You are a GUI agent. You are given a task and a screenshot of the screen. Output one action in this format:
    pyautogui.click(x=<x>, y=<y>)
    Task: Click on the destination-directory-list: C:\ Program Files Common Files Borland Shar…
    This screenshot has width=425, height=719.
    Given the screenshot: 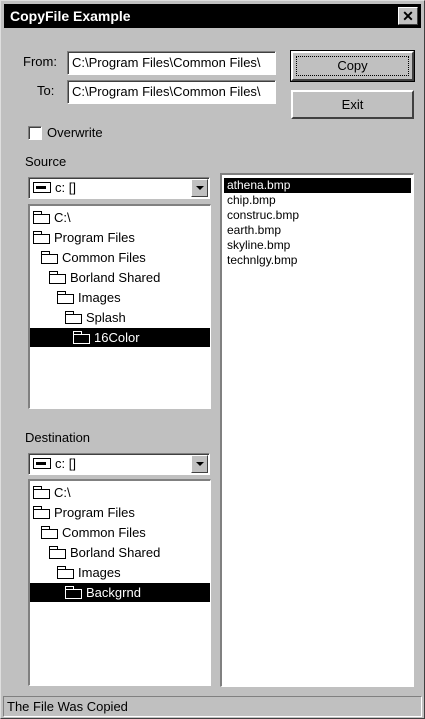 What is the action you would take?
    pyautogui.click(x=119, y=582)
    